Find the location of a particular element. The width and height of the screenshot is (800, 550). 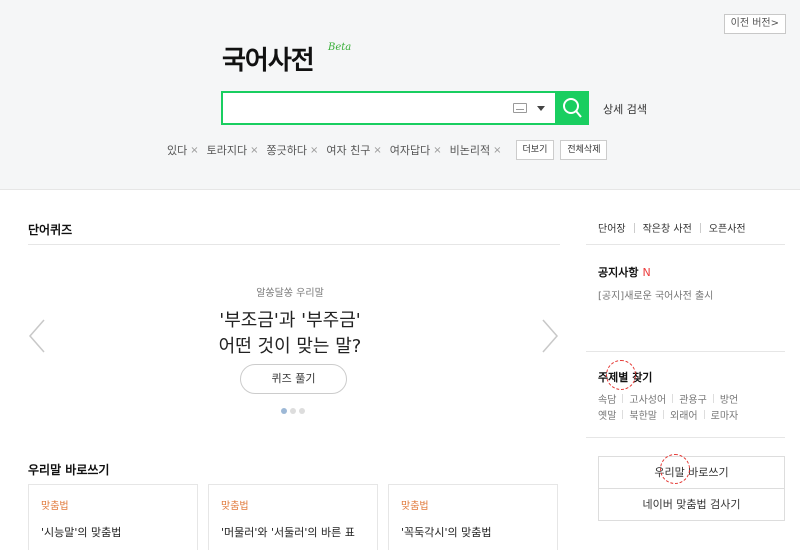

new-badge: N is located at coordinates (646, 272).